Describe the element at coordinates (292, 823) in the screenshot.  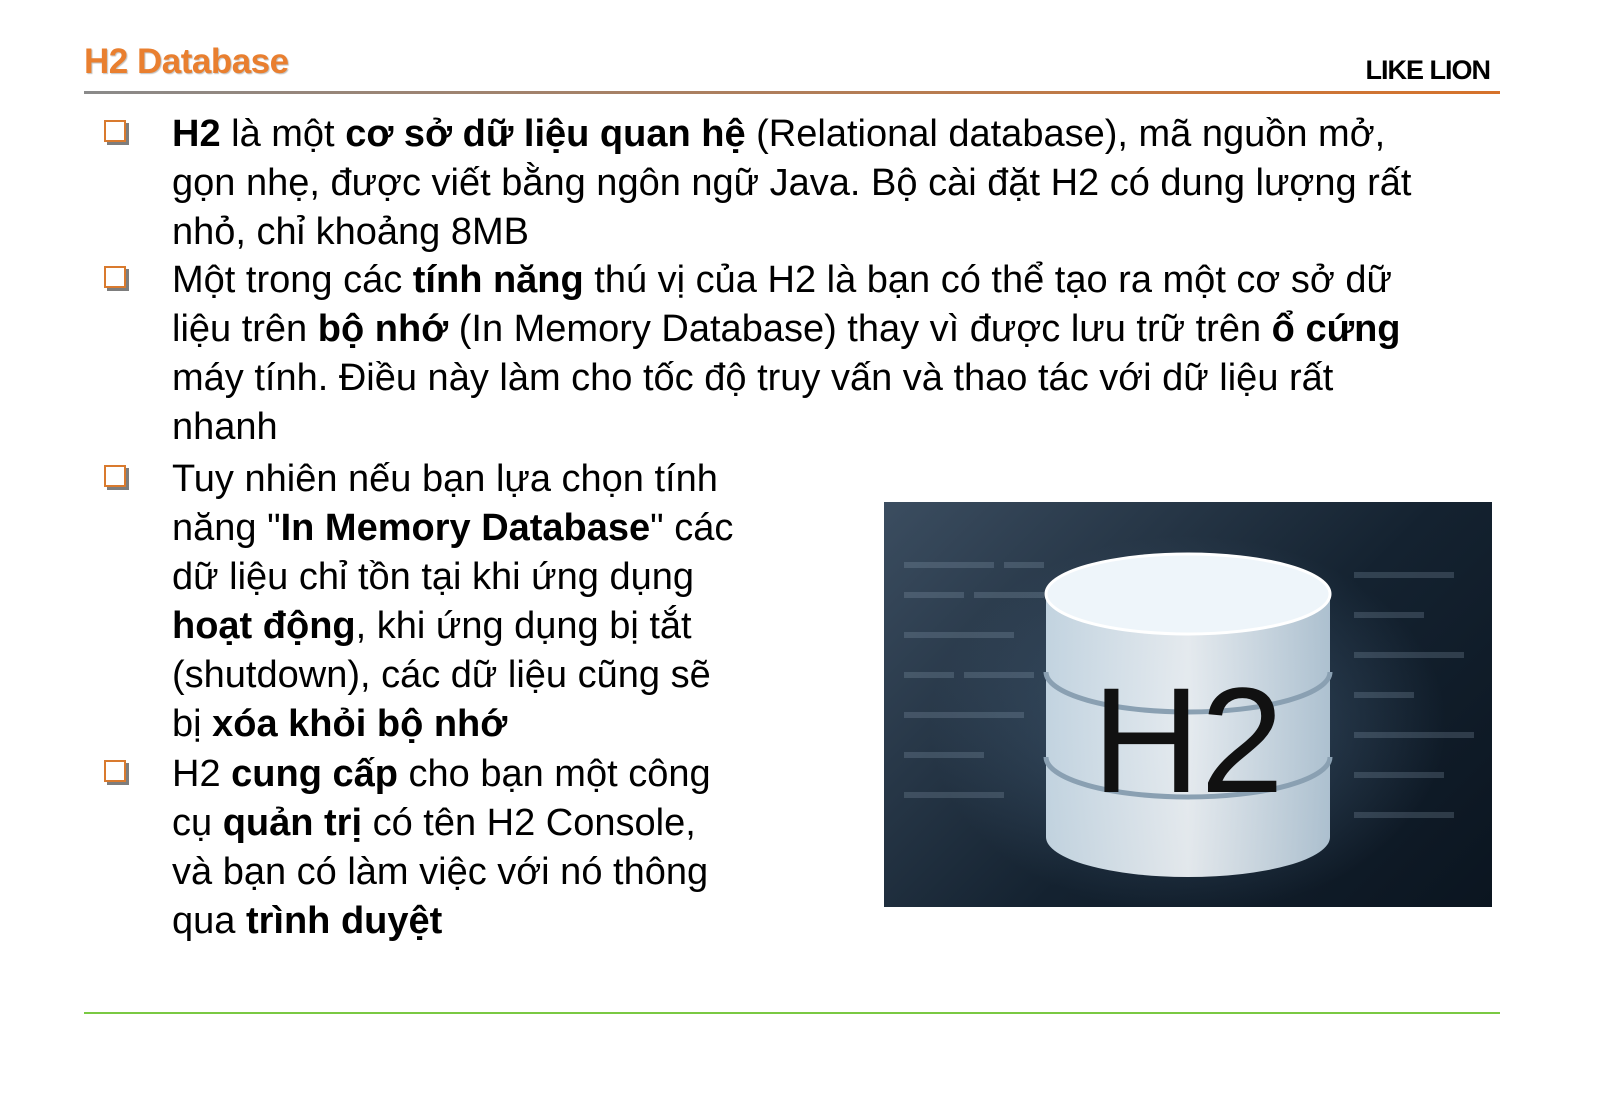
I see `bold-text: quản trị` at that location.